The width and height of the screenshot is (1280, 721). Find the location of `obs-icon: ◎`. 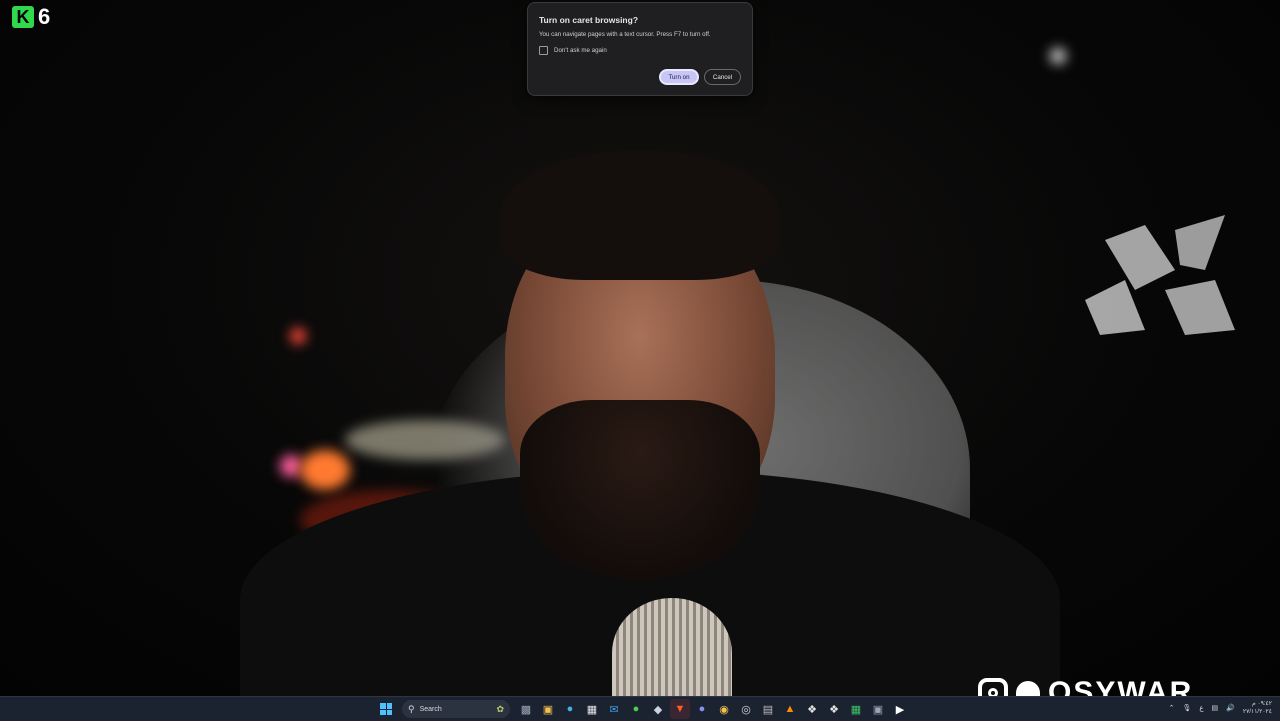

obs-icon: ◎ is located at coordinates (746, 709).